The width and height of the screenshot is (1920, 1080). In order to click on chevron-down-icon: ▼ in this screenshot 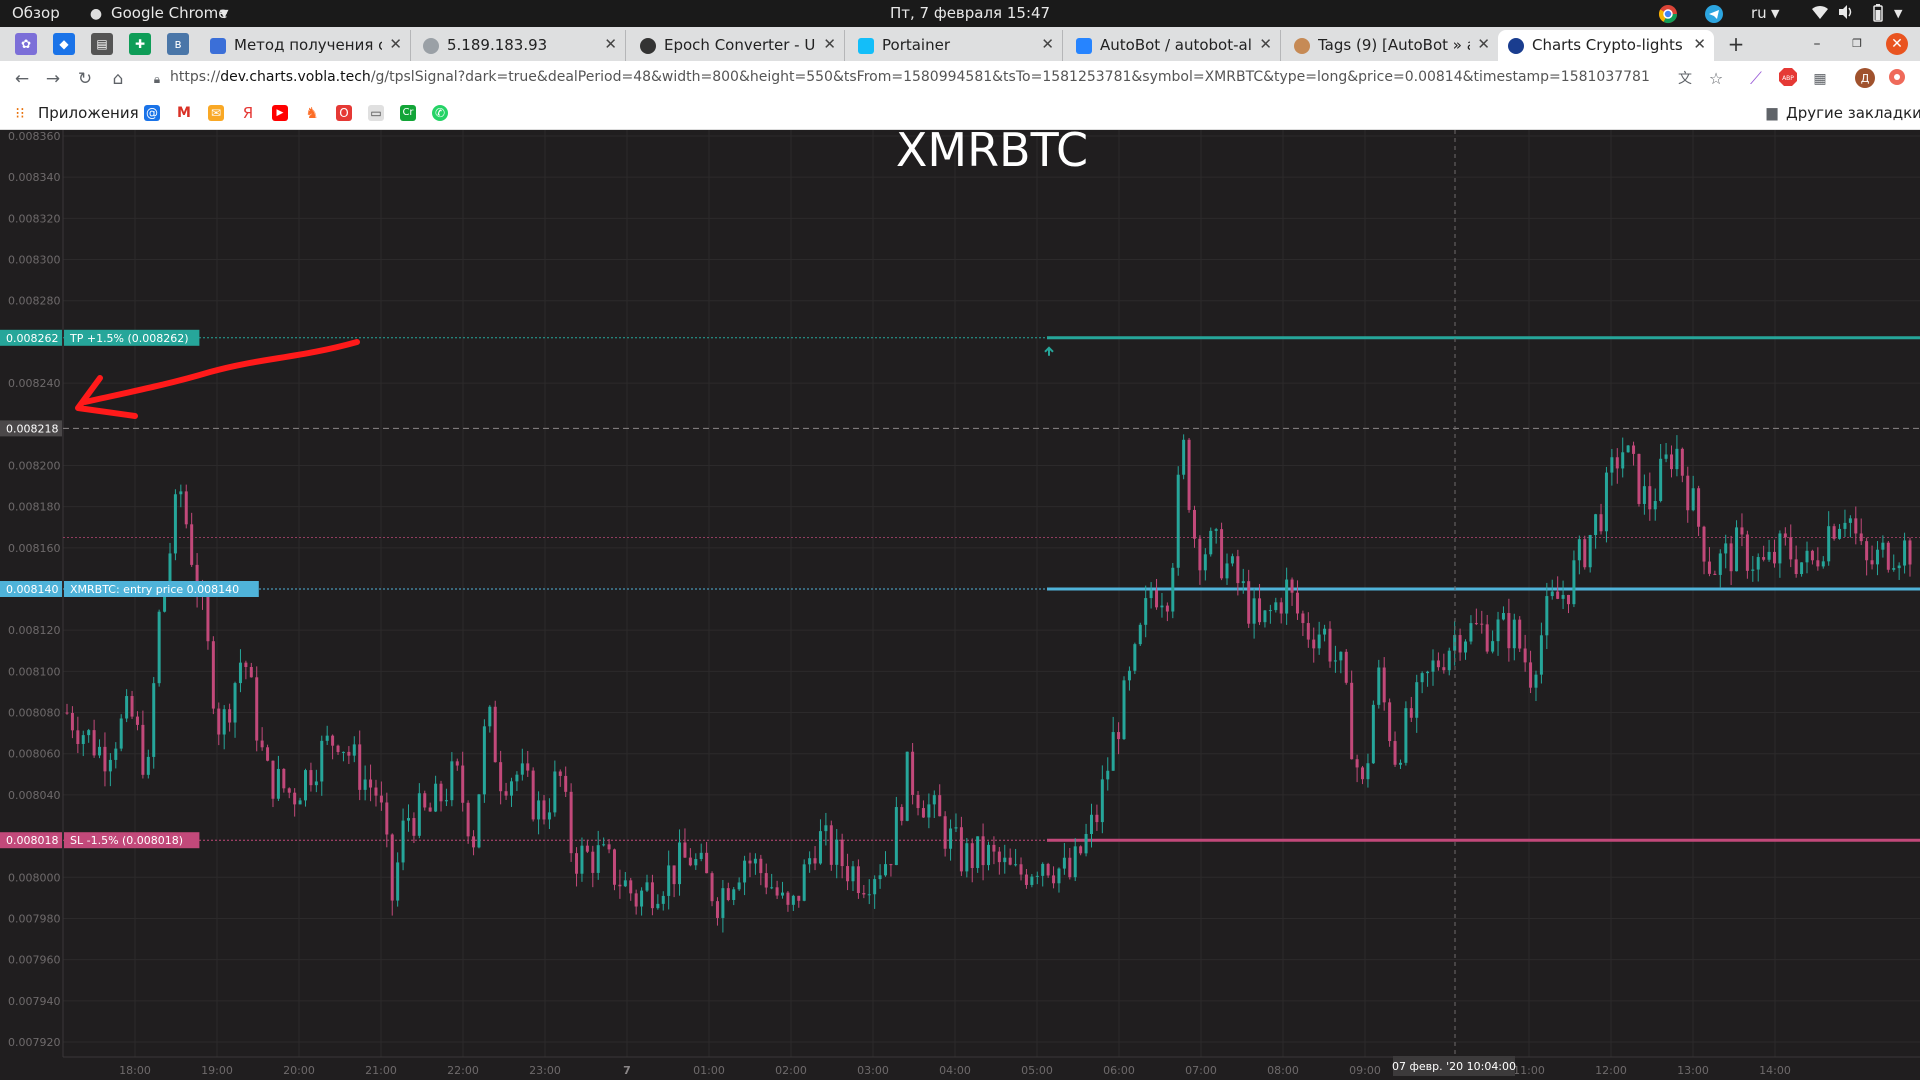, I will do `click(1898, 13)`.